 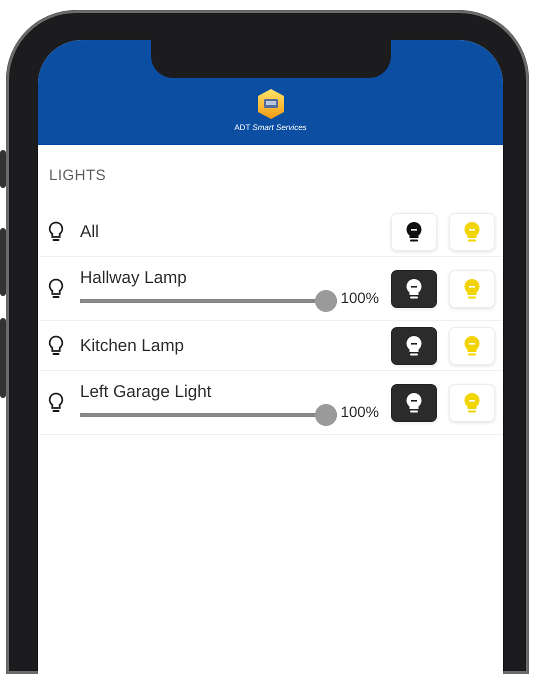 I want to click on app-logo-icon, so click(x=271, y=104).